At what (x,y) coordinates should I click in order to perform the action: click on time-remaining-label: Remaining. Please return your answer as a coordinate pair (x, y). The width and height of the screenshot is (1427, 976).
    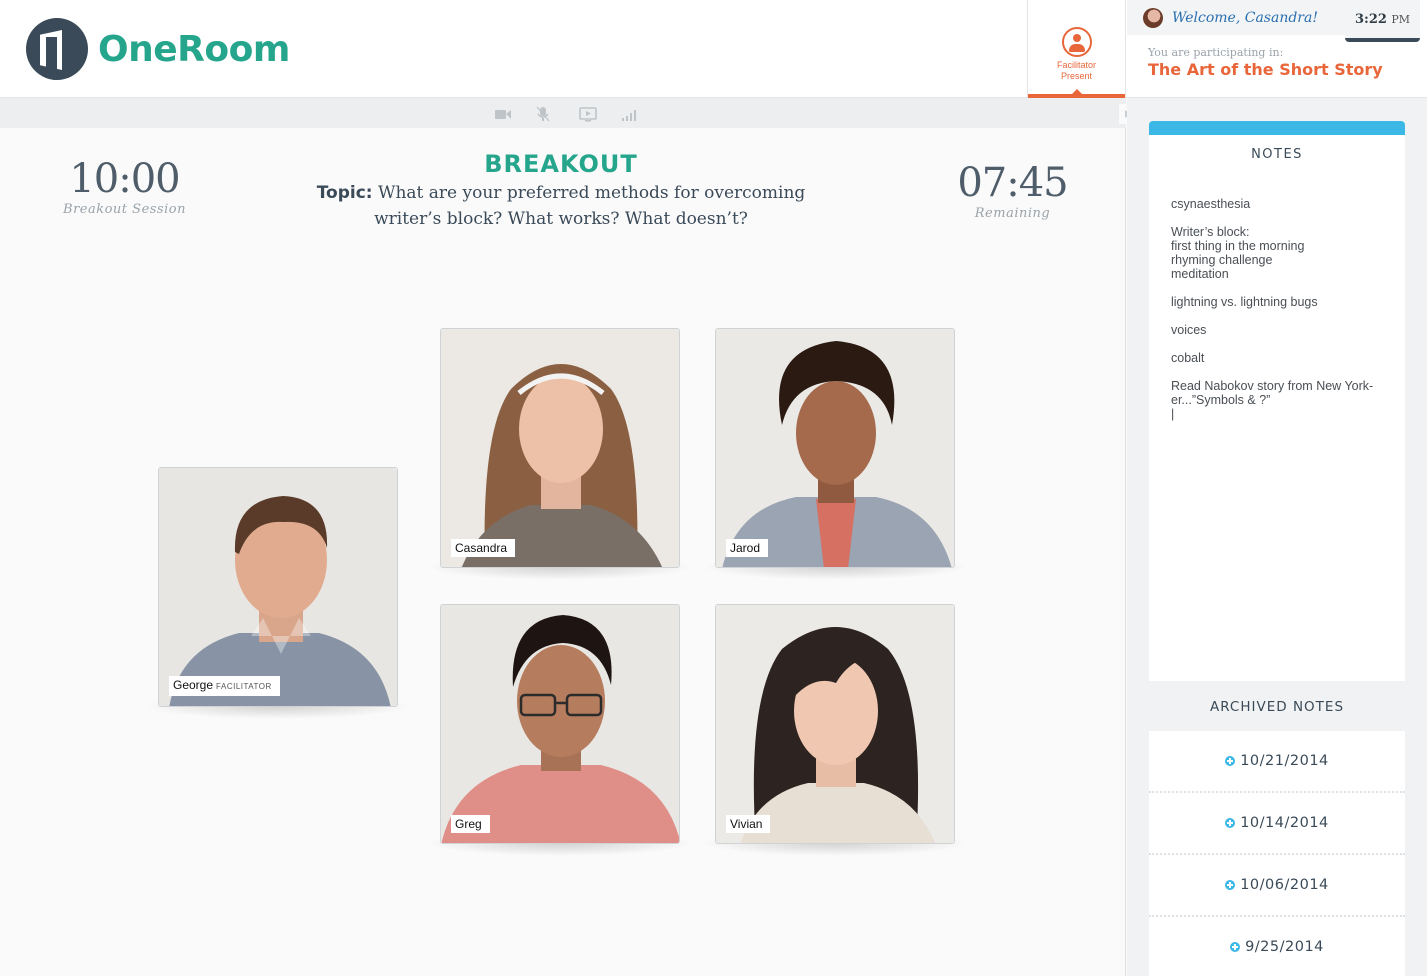
    Looking at the image, I should click on (1012, 213).